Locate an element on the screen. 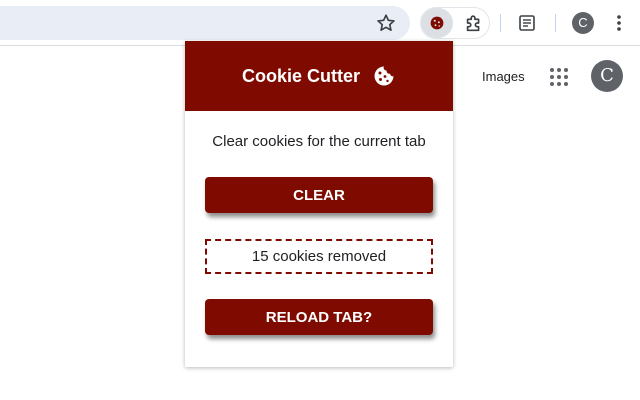  kebab-menu-icon is located at coordinates (619, 23).